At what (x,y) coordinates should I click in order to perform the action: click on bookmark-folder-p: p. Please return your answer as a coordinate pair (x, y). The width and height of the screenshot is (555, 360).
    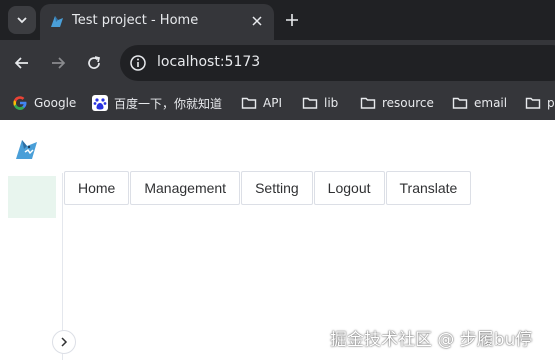
    Looking at the image, I should click on (540, 103).